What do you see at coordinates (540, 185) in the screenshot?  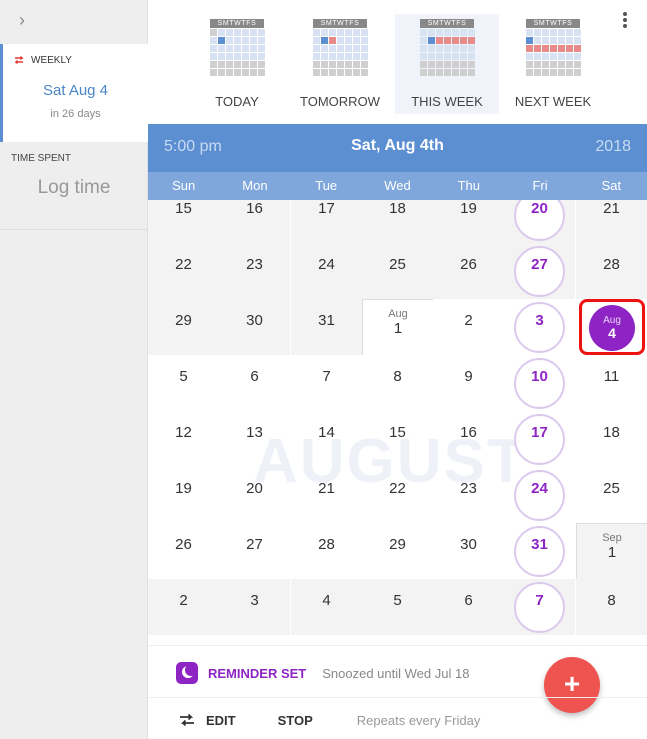 I see `weekday-label: Fri` at bounding box center [540, 185].